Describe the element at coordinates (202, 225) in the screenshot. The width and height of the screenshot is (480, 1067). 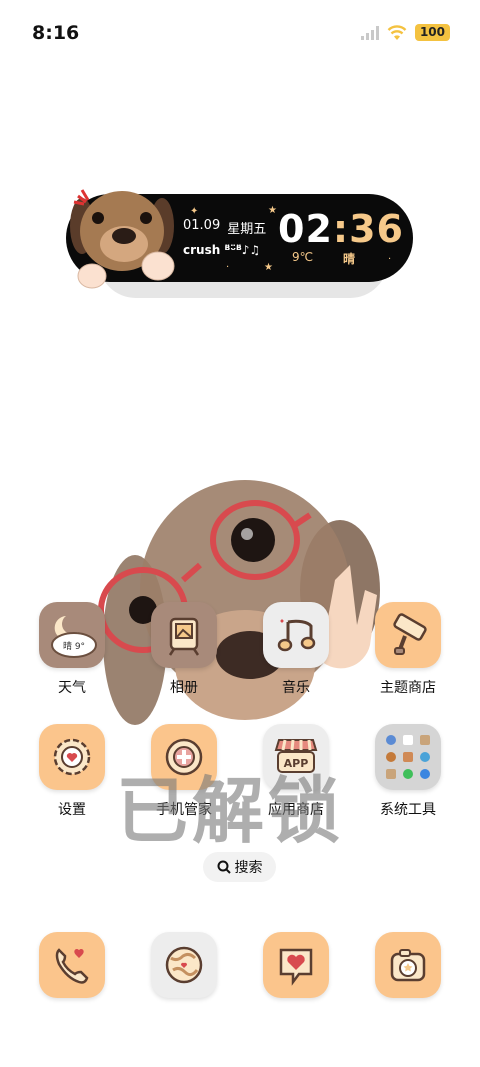
I see `widget-date: 01.09` at that location.